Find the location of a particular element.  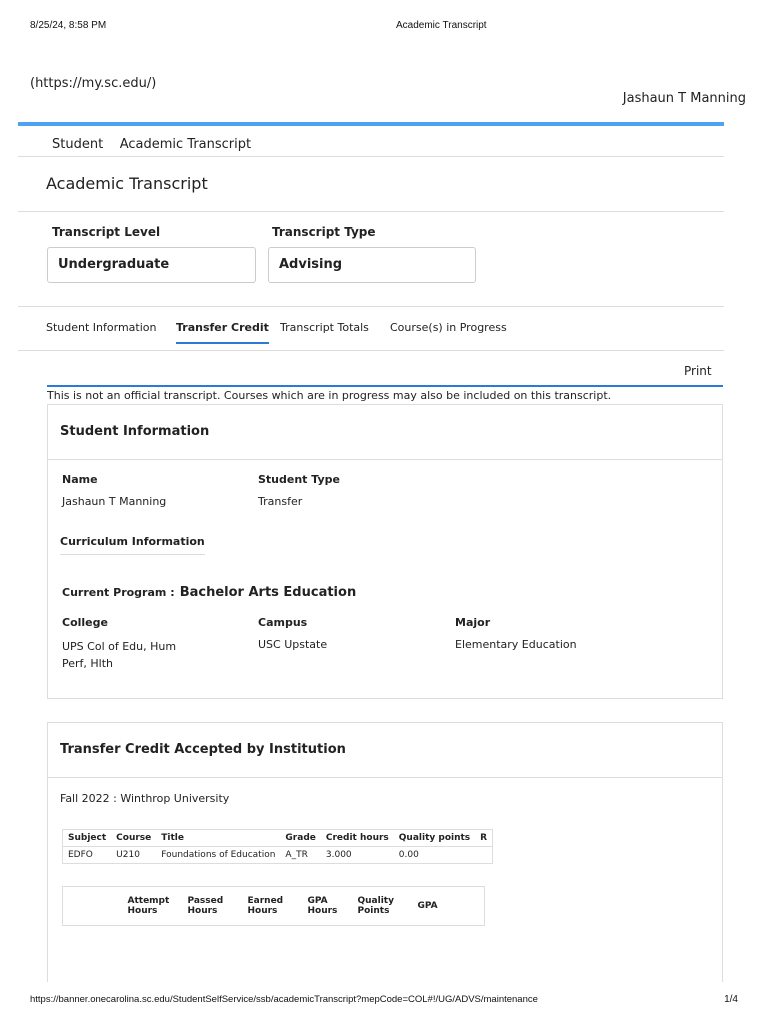

page-title: Academic Transcript is located at coordinates (127, 183).